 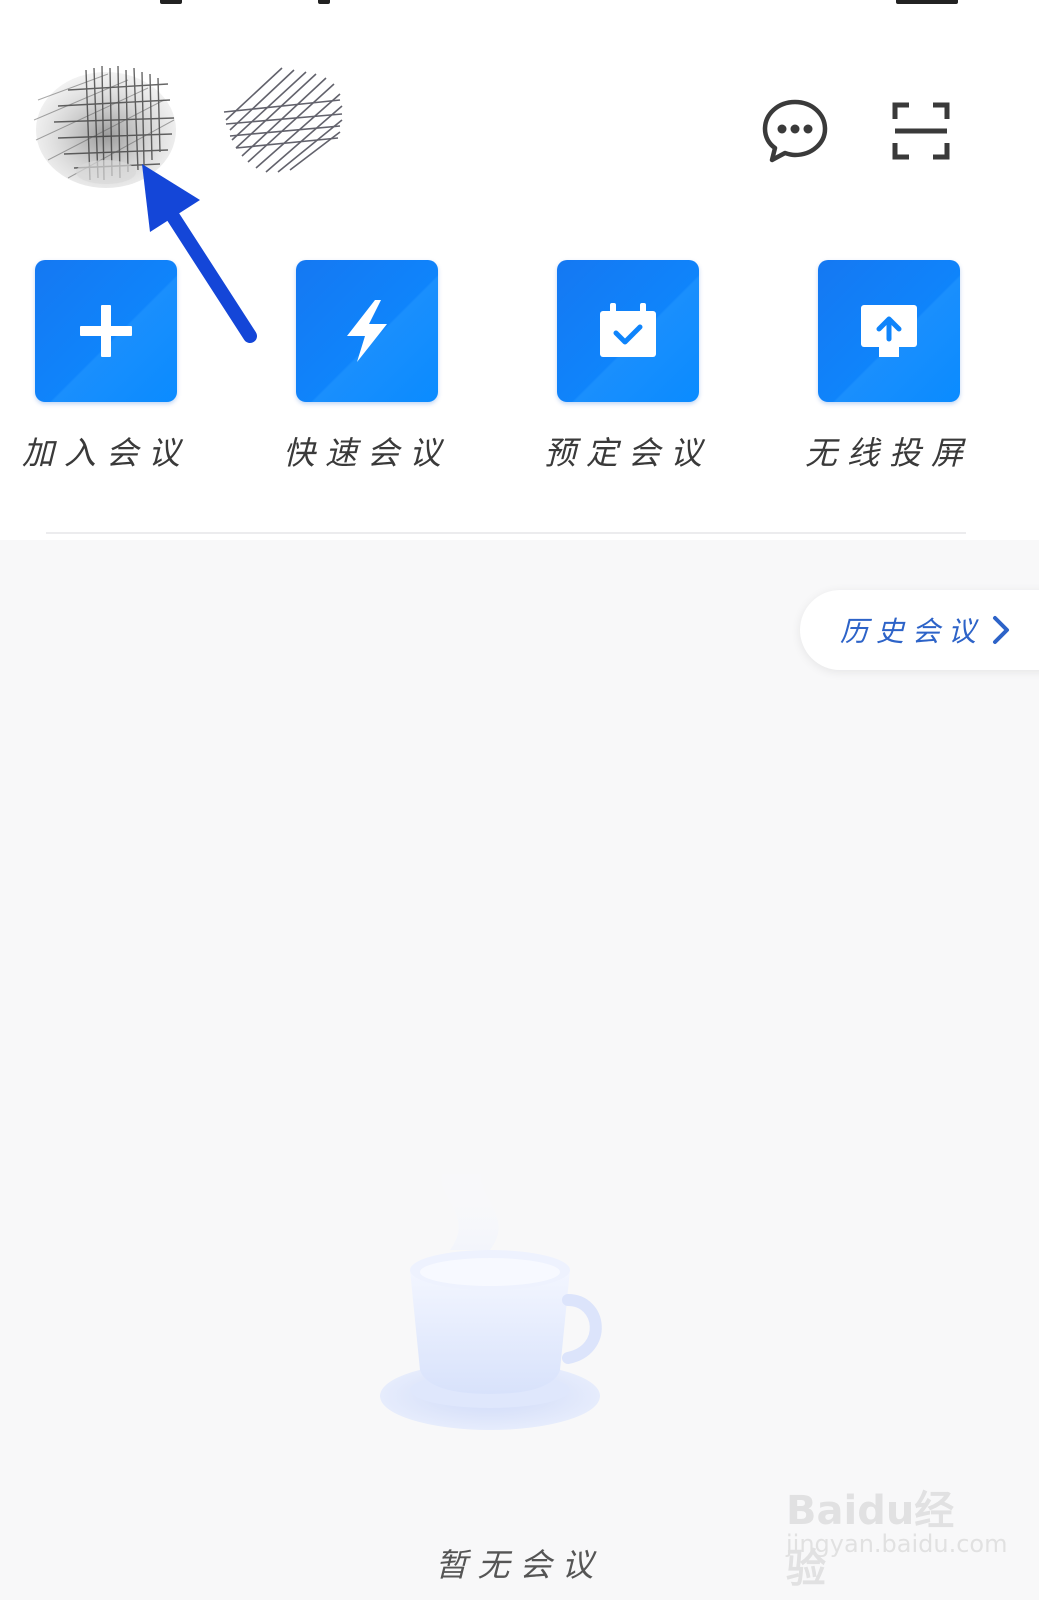 I want to click on chat-bubble-icon, so click(x=795, y=131).